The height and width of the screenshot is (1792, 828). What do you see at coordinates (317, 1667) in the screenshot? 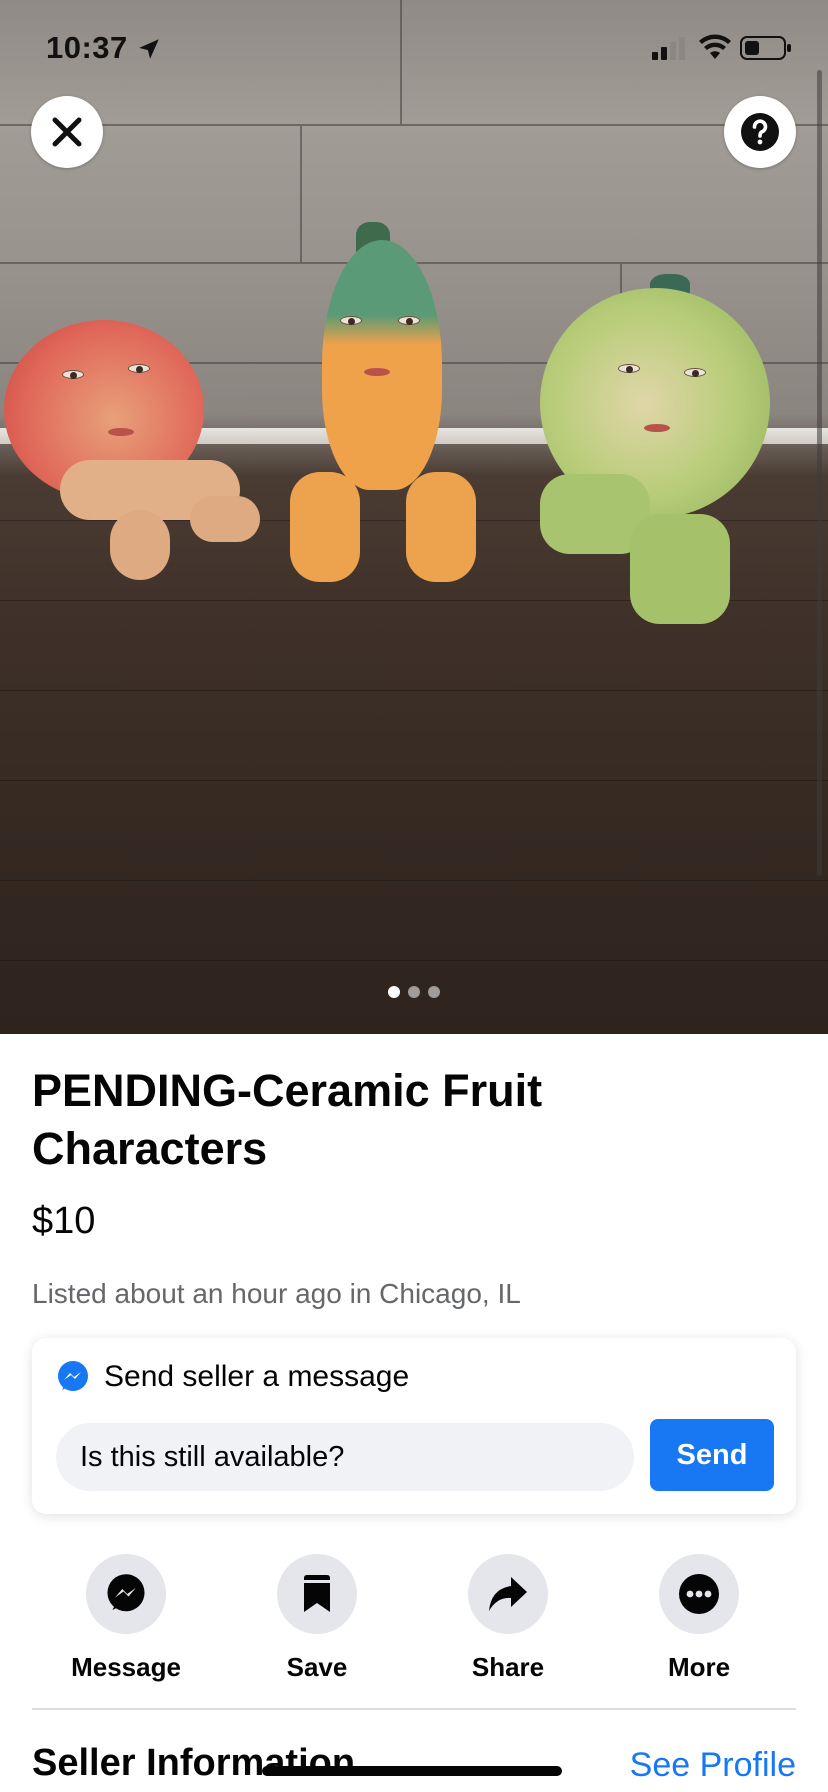
I see `save-action-label: Save` at bounding box center [317, 1667].